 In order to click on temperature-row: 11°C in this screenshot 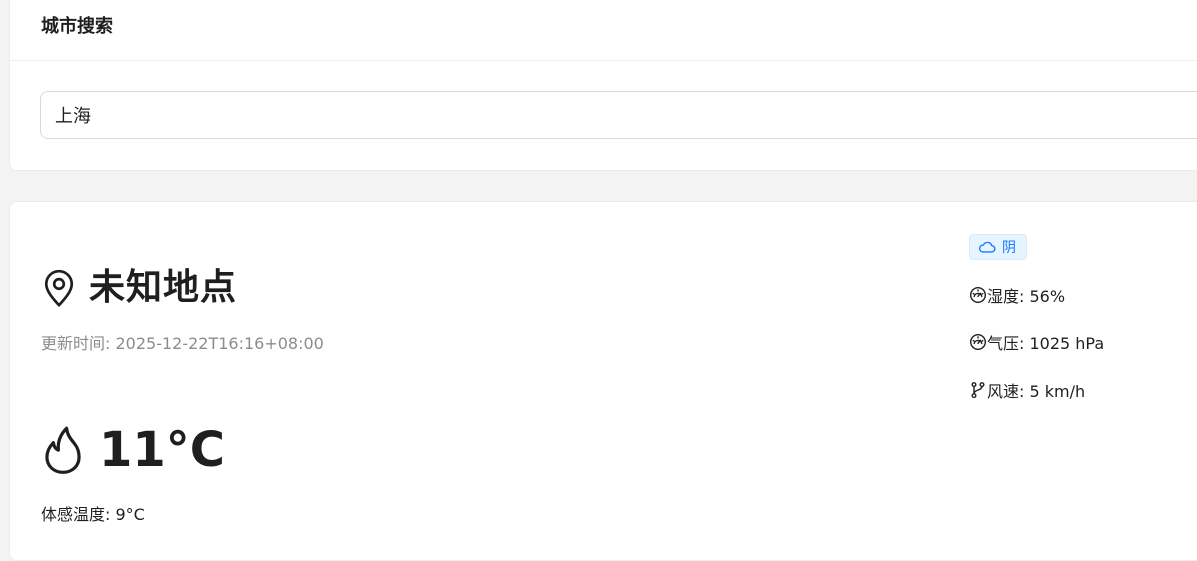, I will do `click(133, 450)`.